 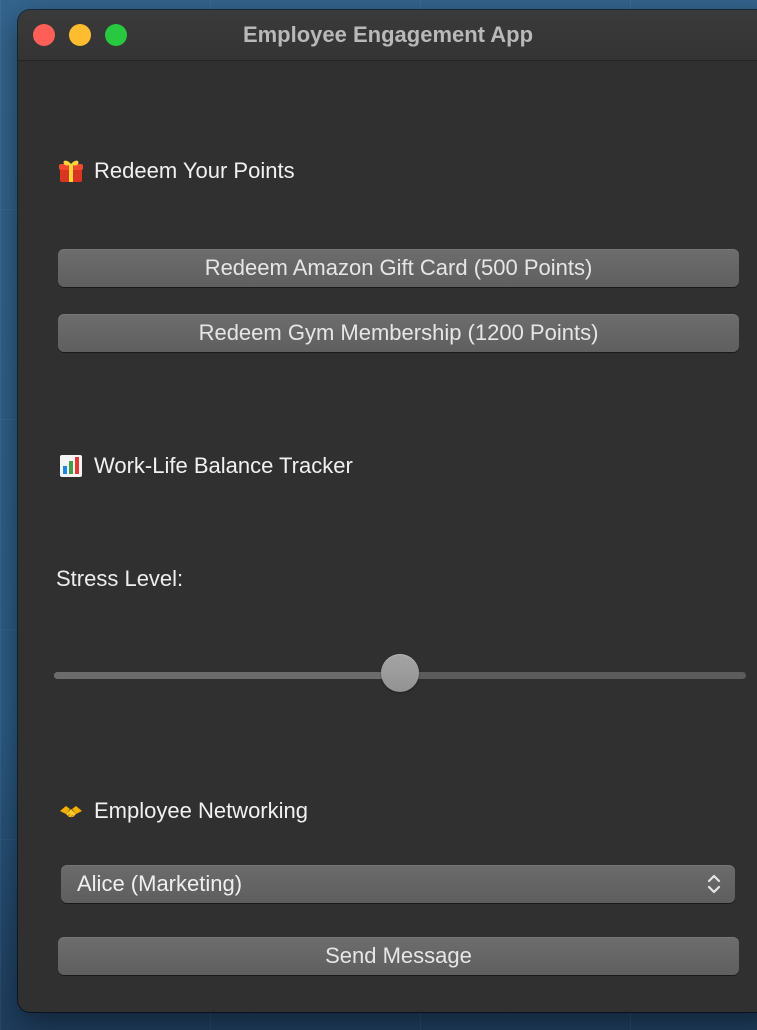 I want to click on stress-level-label: Stress Level:, so click(x=120, y=578).